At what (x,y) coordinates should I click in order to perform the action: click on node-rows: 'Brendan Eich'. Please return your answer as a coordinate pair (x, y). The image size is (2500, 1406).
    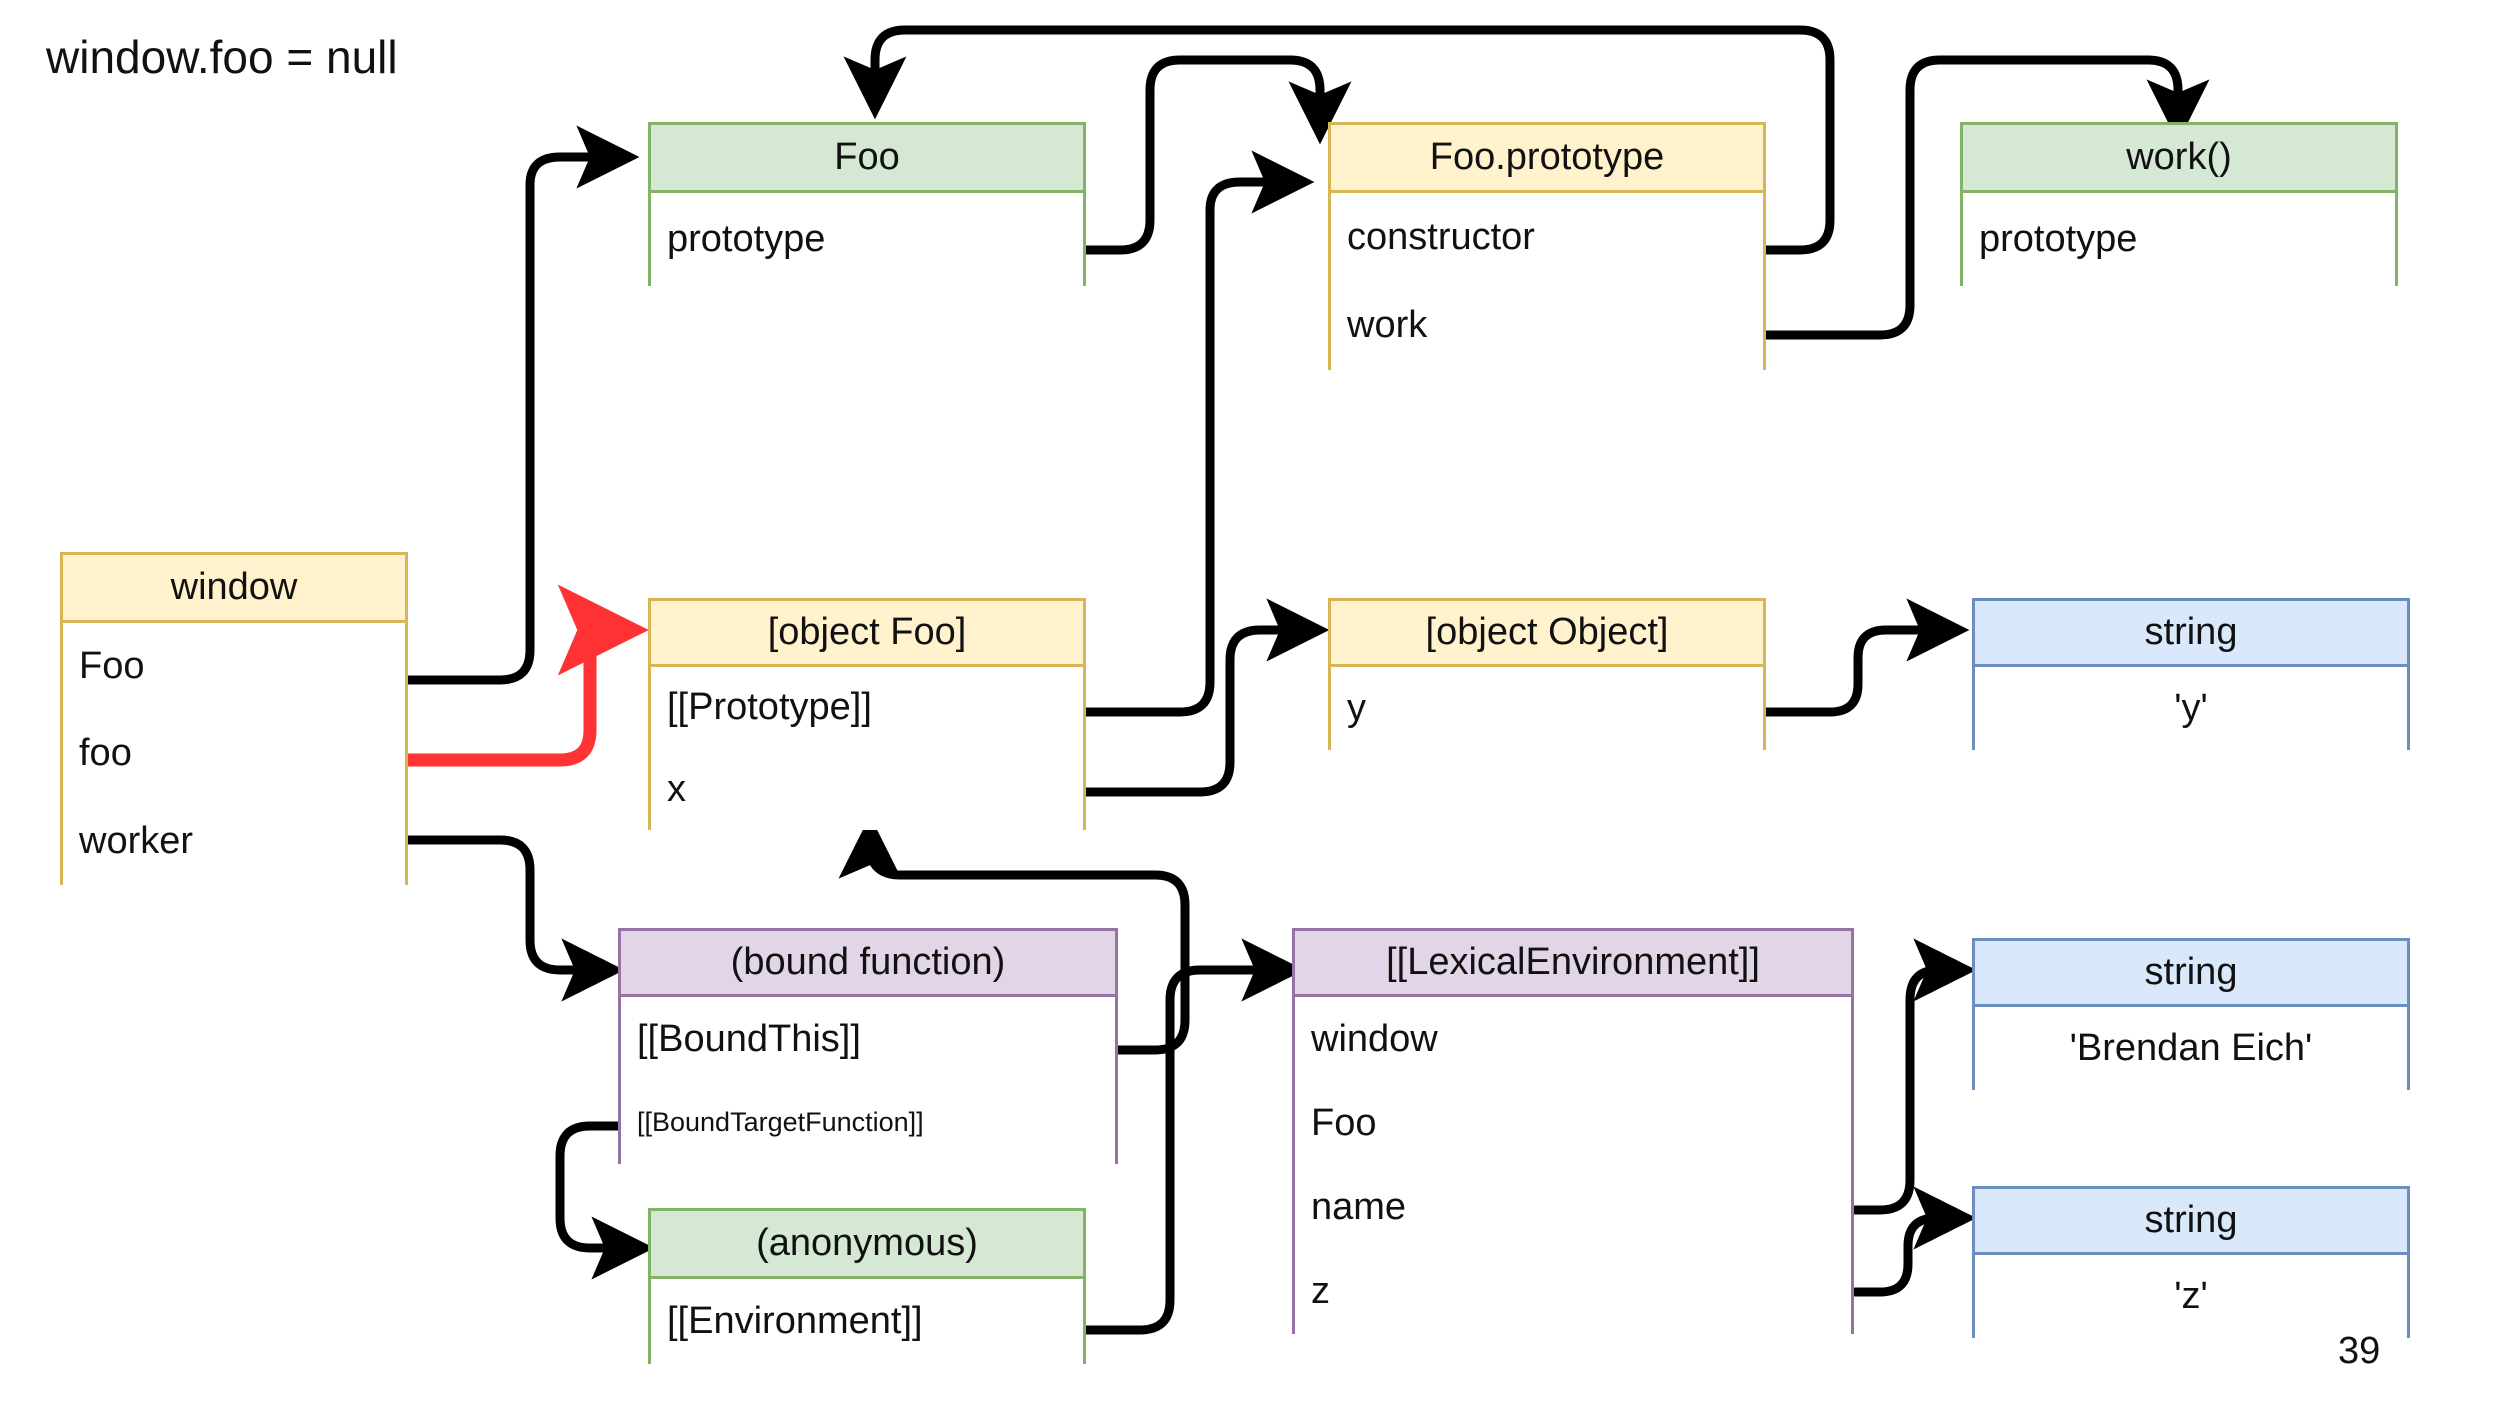
    Looking at the image, I should click on (2191, 1048).